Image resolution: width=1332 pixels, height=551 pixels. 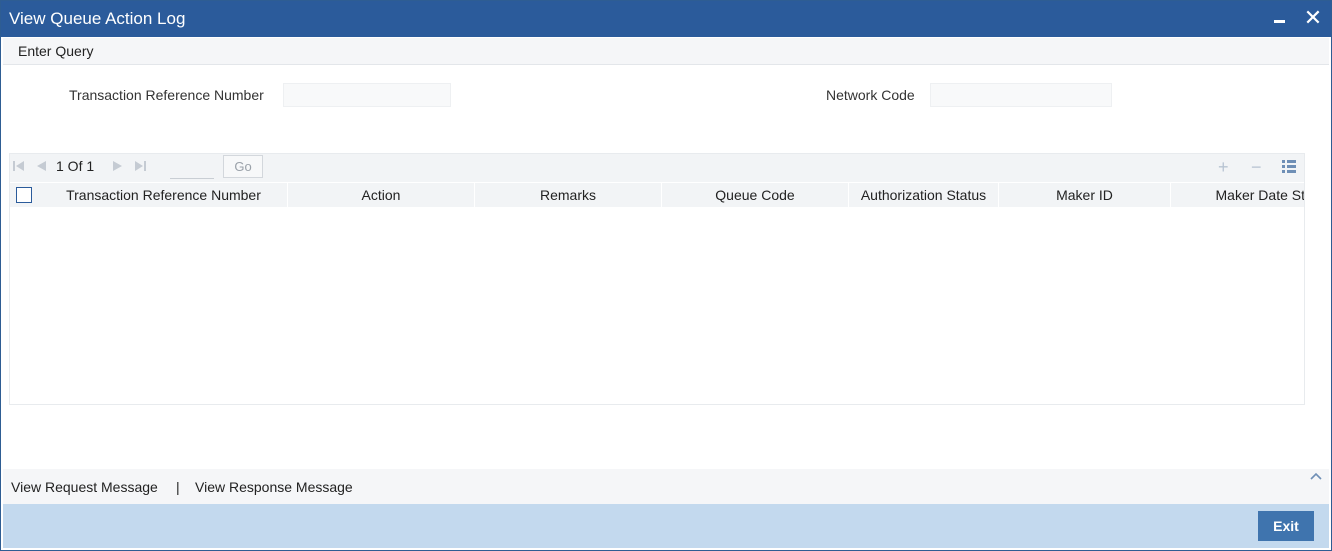 What do you see at coordinates (1280, 18) in the screenshot?
I see `minimize-icon` at bounding box center [1280, 18].